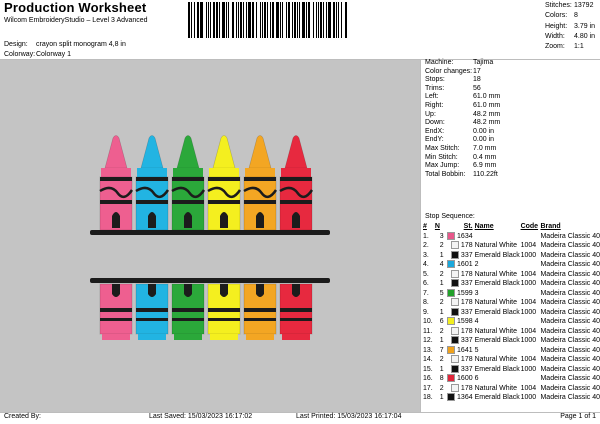 This screenshot has width=600, height=424. What do you see at coordinates (435, 80) in the screenshot?
I see `info-label: Stops:` at bounding box center [435, 80].